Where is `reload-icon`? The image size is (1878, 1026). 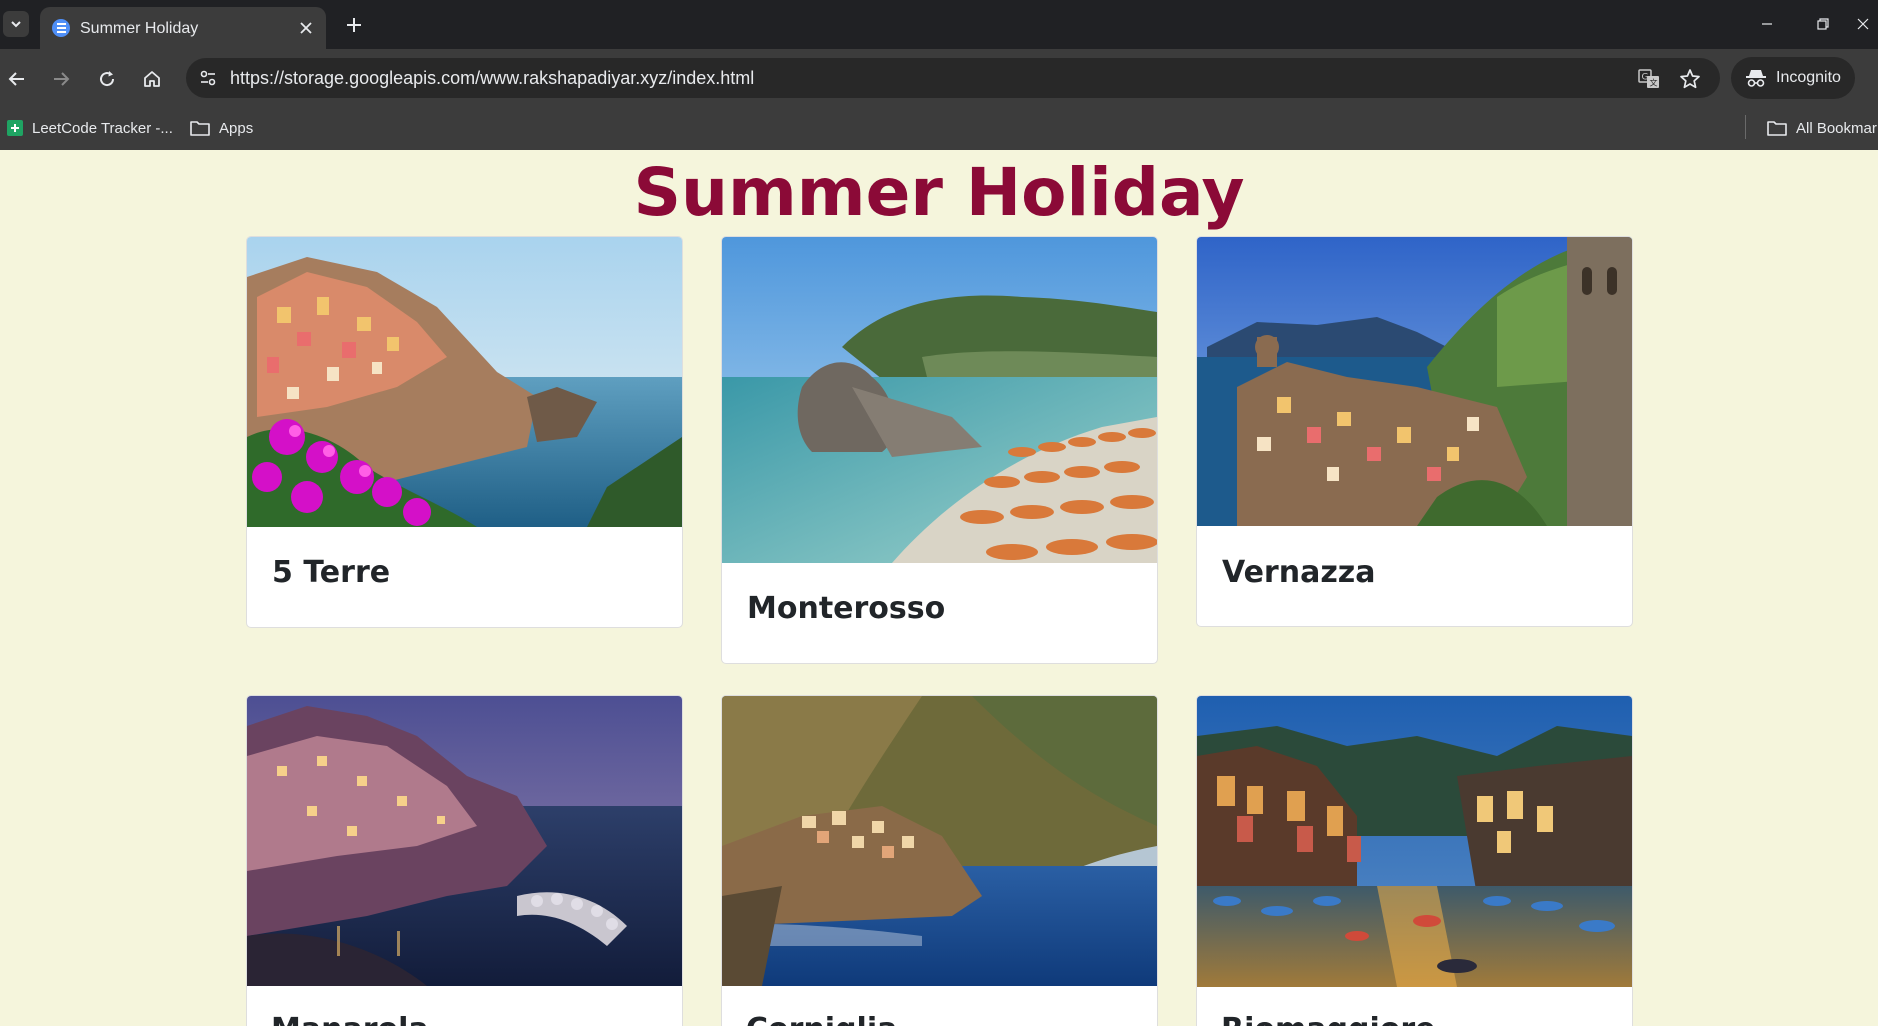 reload-icon is located at coordinates (107, 79).